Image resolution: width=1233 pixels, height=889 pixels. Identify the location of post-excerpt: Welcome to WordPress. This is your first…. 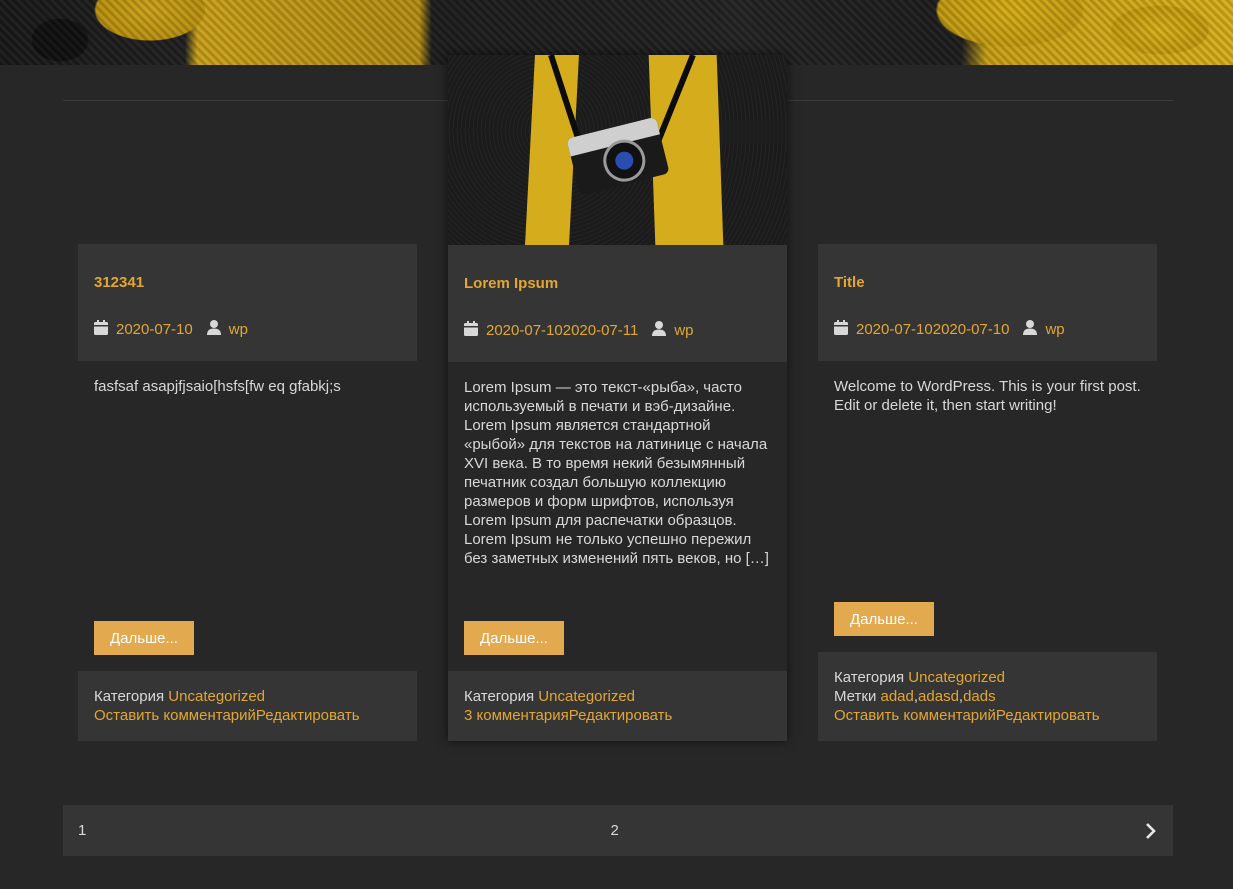
(987, 396).